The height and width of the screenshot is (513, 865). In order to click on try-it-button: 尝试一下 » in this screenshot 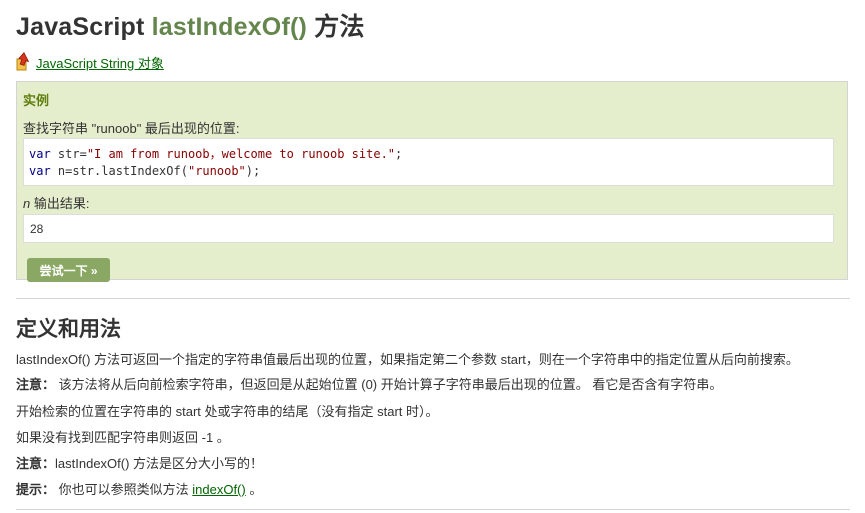, I will do `click(68, 270)`.